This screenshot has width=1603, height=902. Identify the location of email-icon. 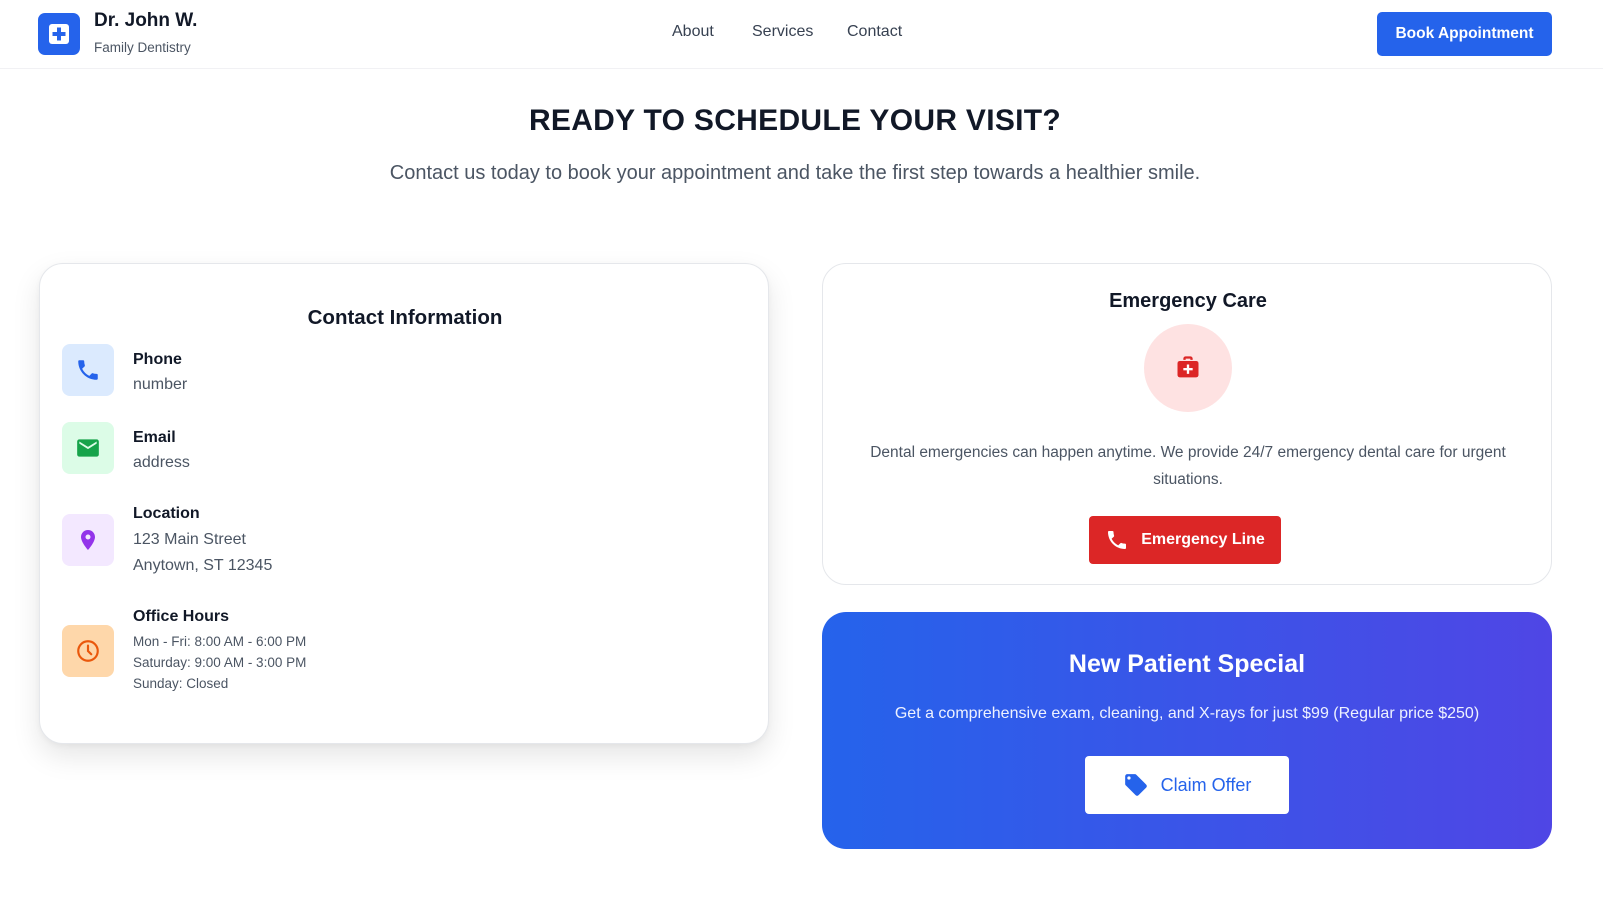
(88, 448).